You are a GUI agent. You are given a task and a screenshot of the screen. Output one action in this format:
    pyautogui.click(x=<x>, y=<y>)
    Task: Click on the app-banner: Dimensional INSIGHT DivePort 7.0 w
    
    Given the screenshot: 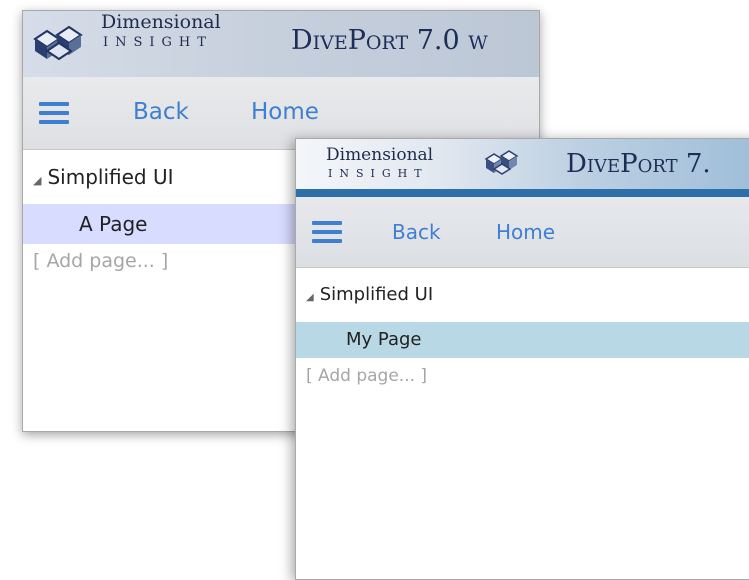 What is the action you would take?
    pyautogui.click(x=281, y=44)
    